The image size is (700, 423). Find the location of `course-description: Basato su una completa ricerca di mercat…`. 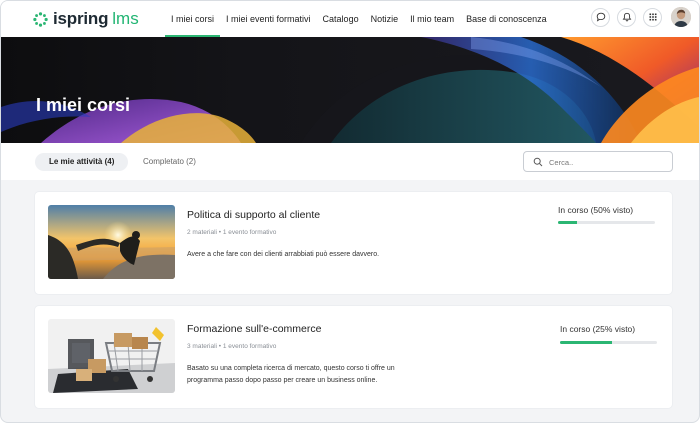

course-description: Basato su una completa ricerca di mercat… is located at coordinates (291, 374).